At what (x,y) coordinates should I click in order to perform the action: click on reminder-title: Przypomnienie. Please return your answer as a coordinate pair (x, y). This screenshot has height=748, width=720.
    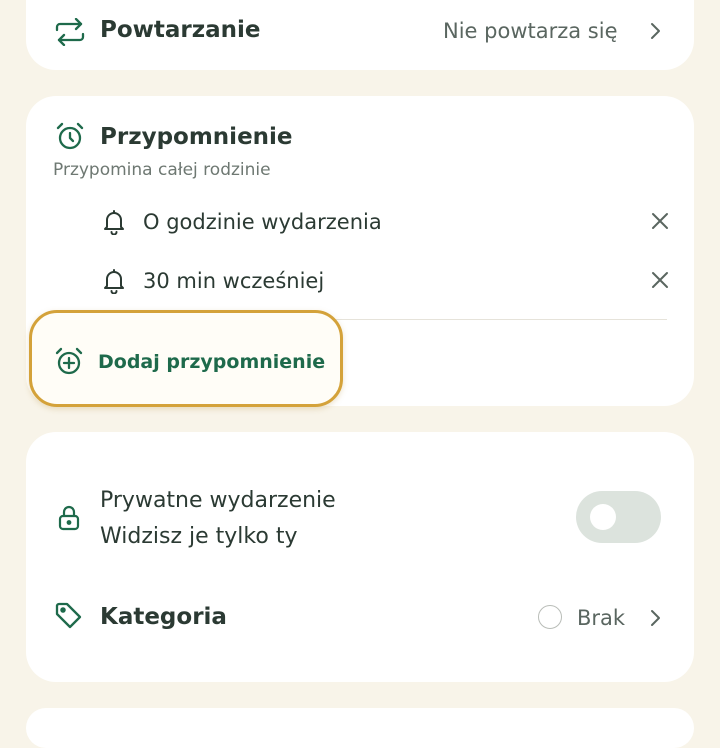
    Looking at the image, I should click on (196, 137).